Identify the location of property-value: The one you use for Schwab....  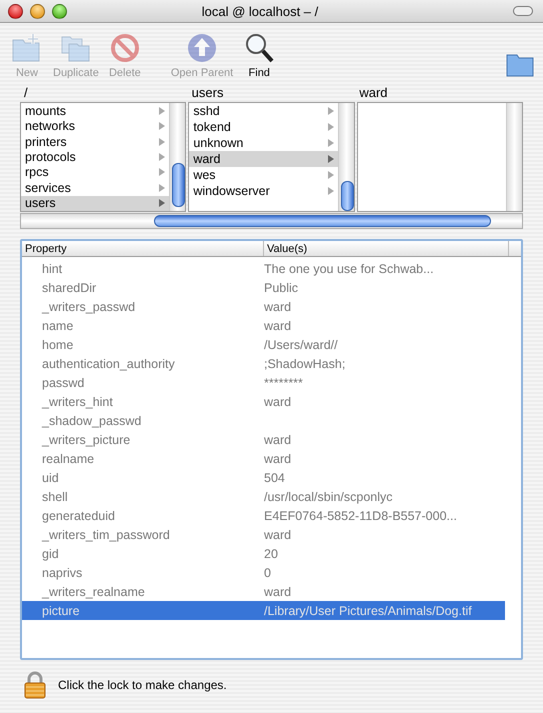
(349, 269).